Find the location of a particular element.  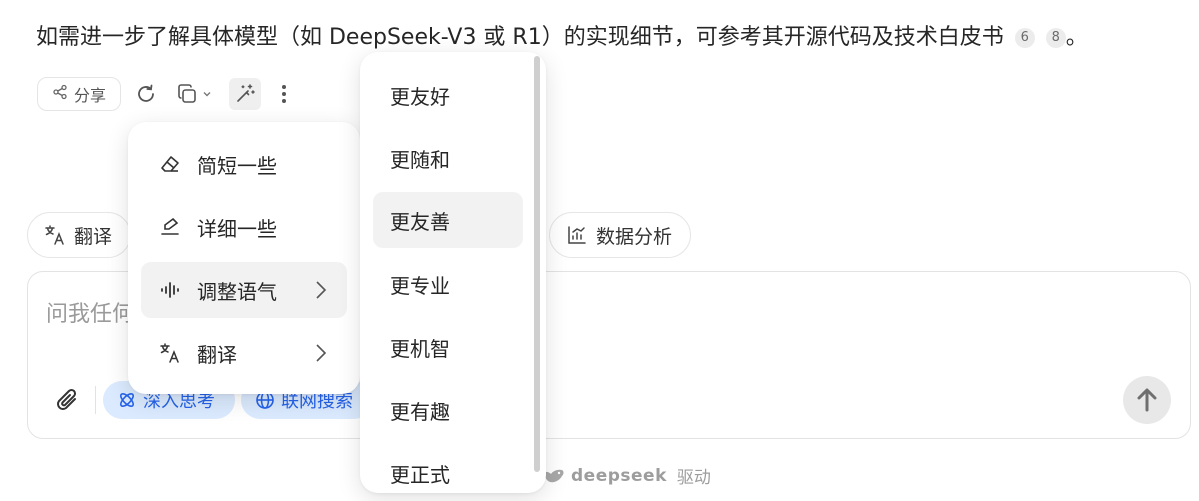

attach-button is located at coordinates (68, 401).